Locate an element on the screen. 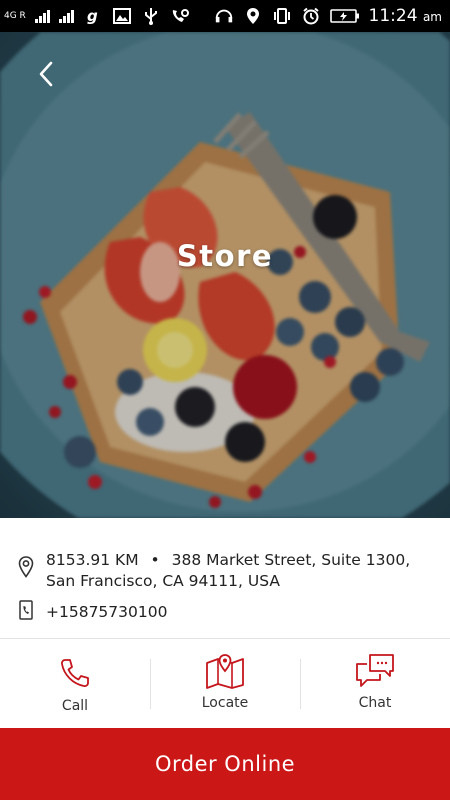 The width and height of the screenshot is (450, 800). headset-hifi-icon is located at coordinates (224, 16).